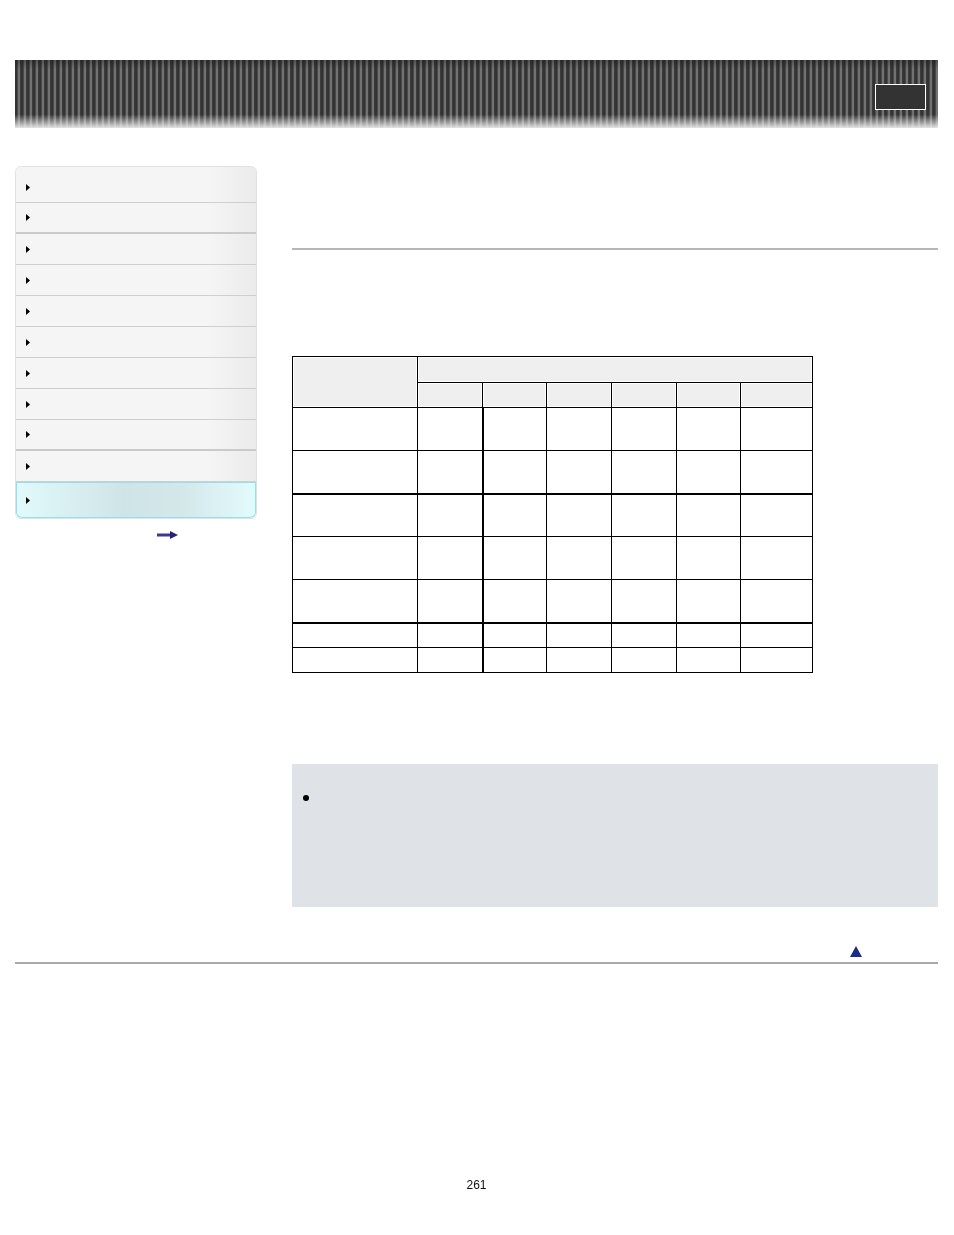 The width and height of the screenshot is (954, 1235). Describe the element at coordinates (167, 535) in the screenshot. I see `arrow-right-icon` at that location.